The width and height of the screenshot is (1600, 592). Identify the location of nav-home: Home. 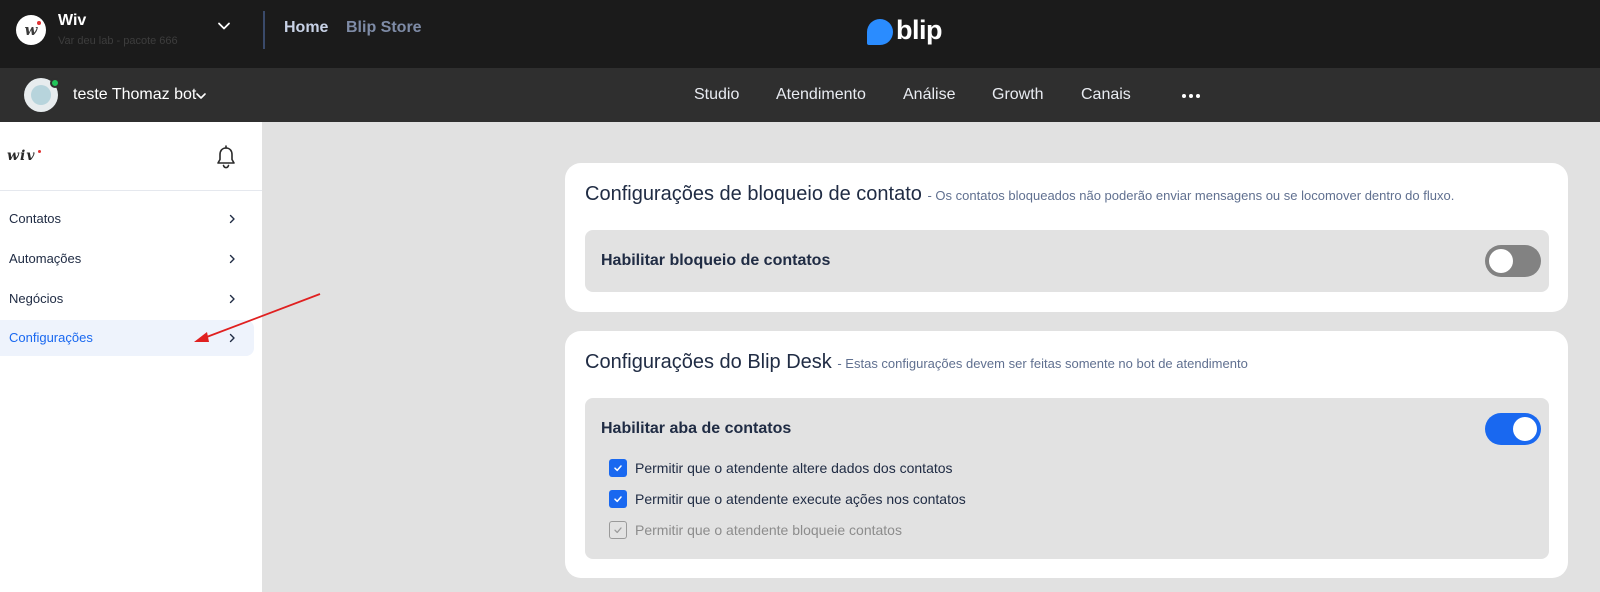
(306, 28).